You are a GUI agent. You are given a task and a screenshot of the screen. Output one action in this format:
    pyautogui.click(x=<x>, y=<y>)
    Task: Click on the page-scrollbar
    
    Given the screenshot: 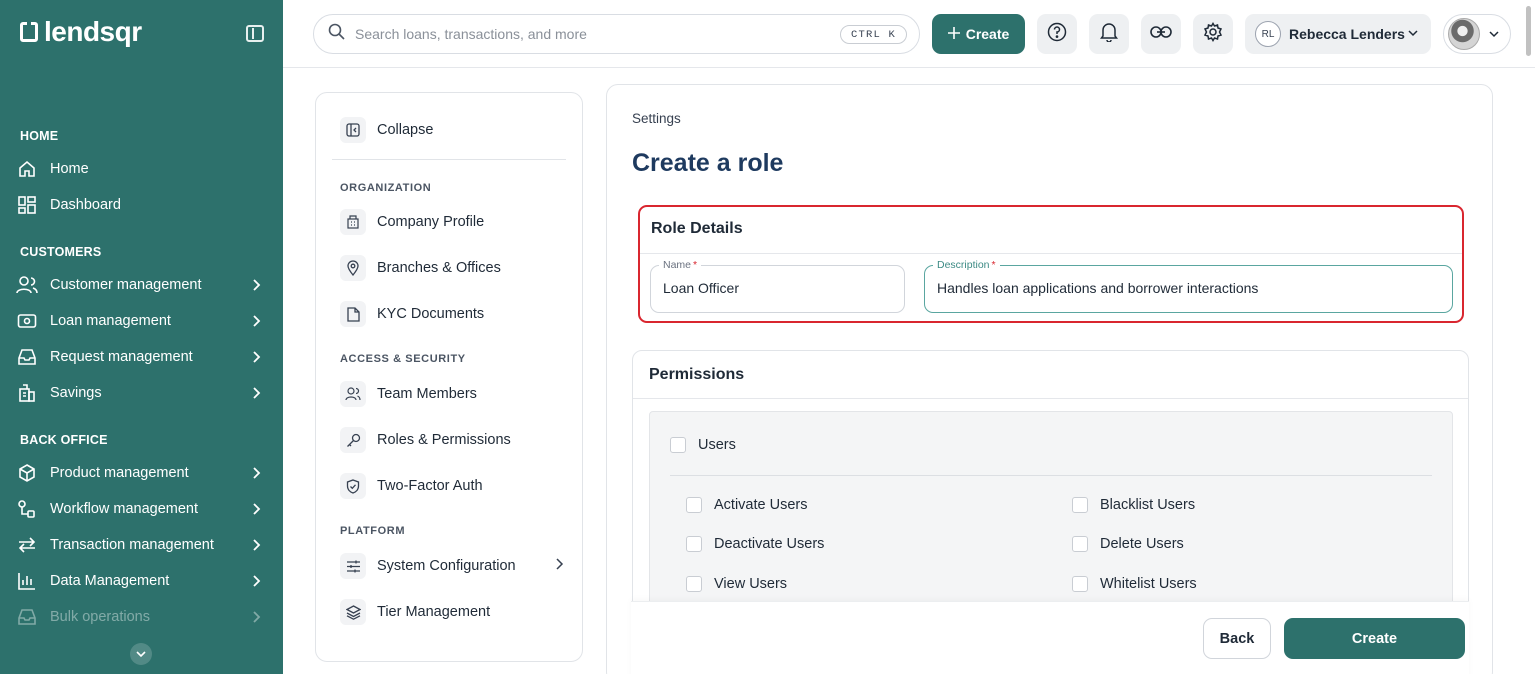 What is the action you would take?
    pyautogui.click(x=1528, y=31)
    